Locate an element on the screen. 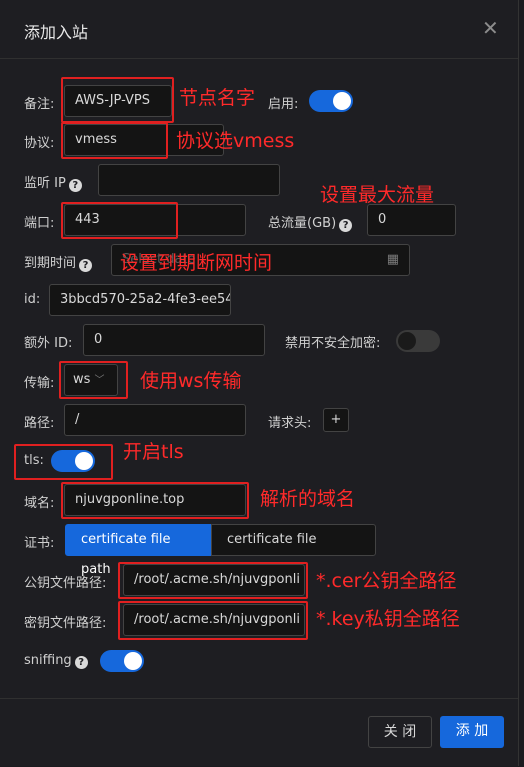  annotation-expiry: 设置到期断网时间 is located at coordinates (196, 263).